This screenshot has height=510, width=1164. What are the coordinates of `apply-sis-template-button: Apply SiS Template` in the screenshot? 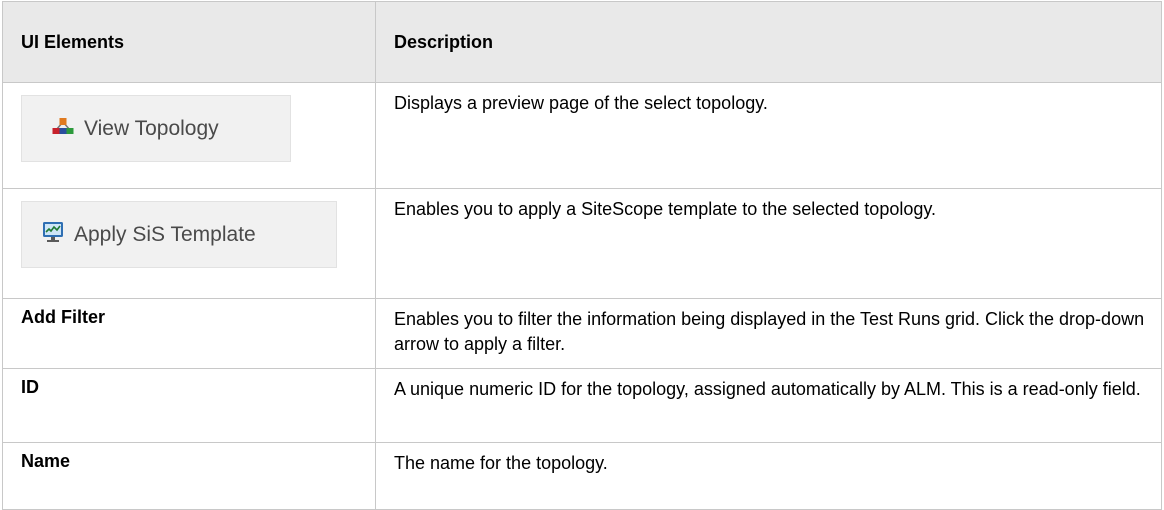 It's located at (179, 234).